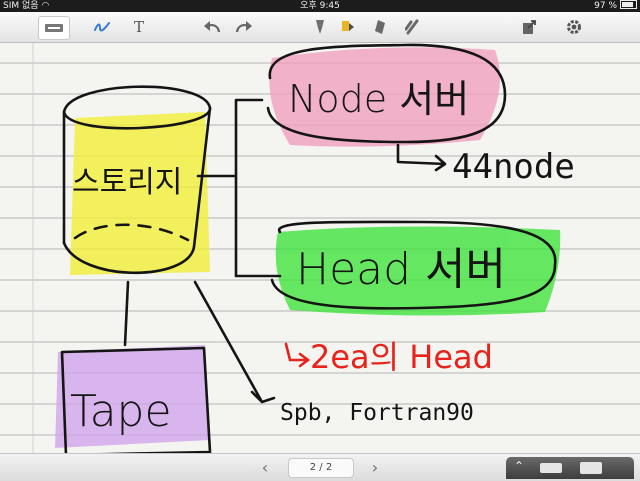 The image size is (640, 481). I want to click on gear-icon, so click(574, 27).